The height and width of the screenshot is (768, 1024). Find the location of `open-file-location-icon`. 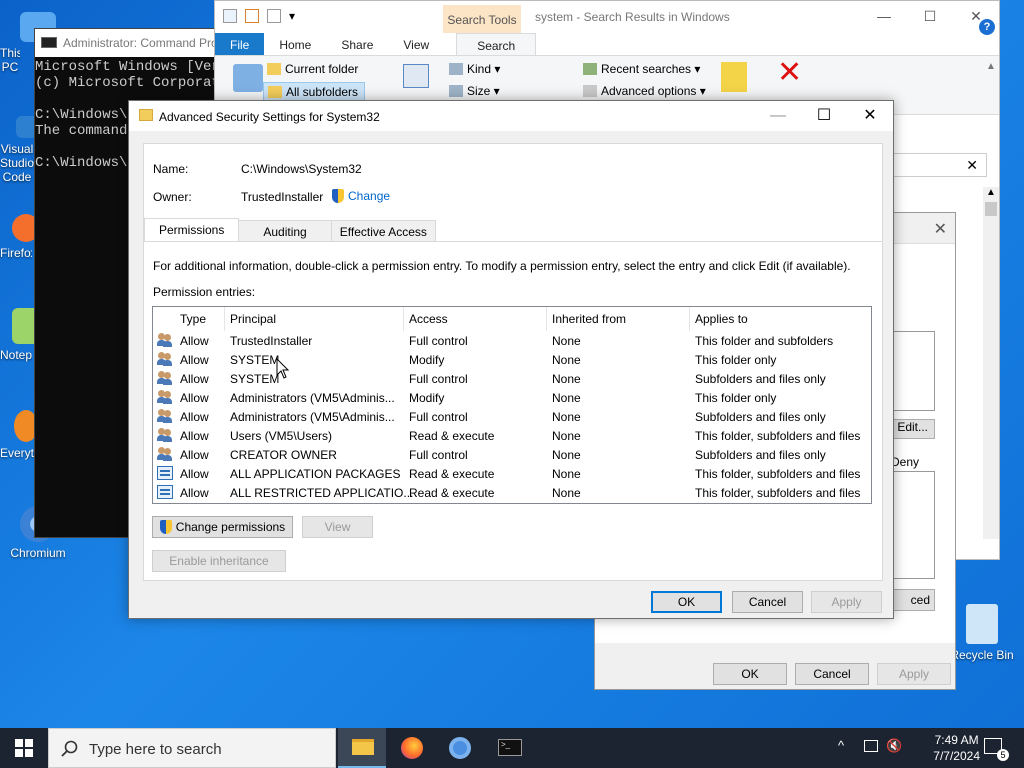

open-file-location-icon is located at coordinates (734, 77).